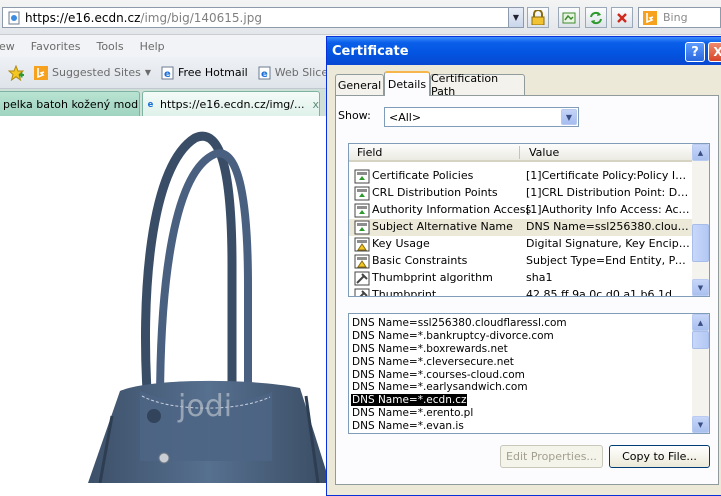 This screenshot has height=496, width=721. Describe the element at coordinates (409, 400) in the screenshot. I see `value-line-text: DNS Name=*.ecdn.cz` at that location.